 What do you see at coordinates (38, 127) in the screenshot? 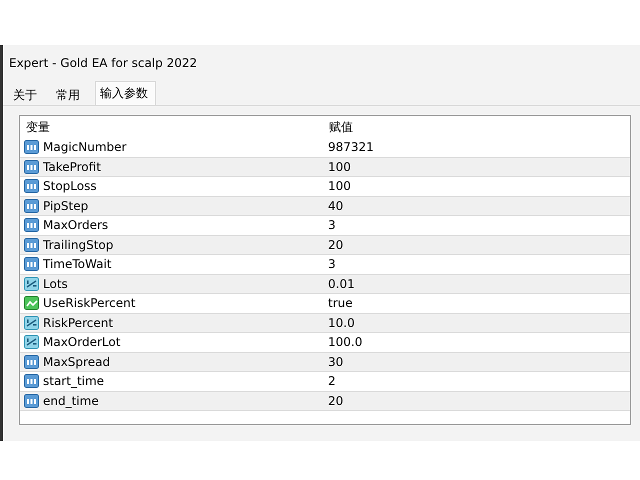
I see `column-header: 变量` at bounding box center [38, 127].